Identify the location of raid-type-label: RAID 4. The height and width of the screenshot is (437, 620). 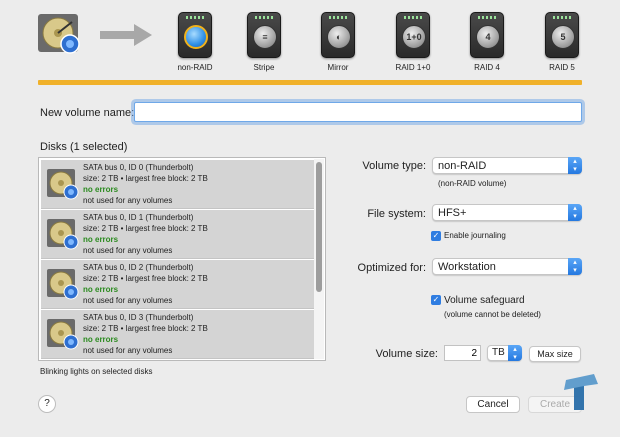
(487, 67).